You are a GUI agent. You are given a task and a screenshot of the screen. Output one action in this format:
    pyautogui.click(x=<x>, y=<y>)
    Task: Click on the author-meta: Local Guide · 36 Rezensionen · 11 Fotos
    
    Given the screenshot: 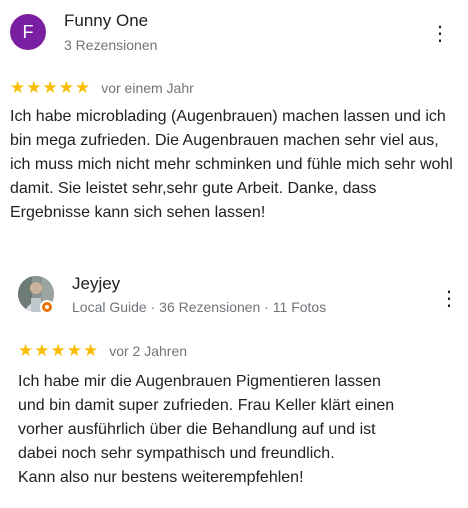 What is the action you would take?
    pyautogui.click(x=199, y=307)
    